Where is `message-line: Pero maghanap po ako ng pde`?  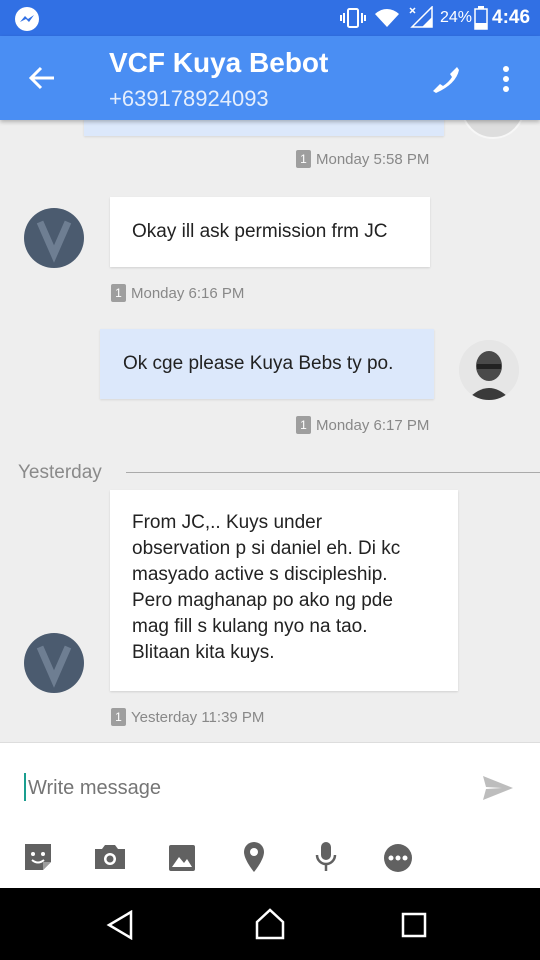 message-line: Pero maghanap po ako ng pde is located at coordinates (262, 600).